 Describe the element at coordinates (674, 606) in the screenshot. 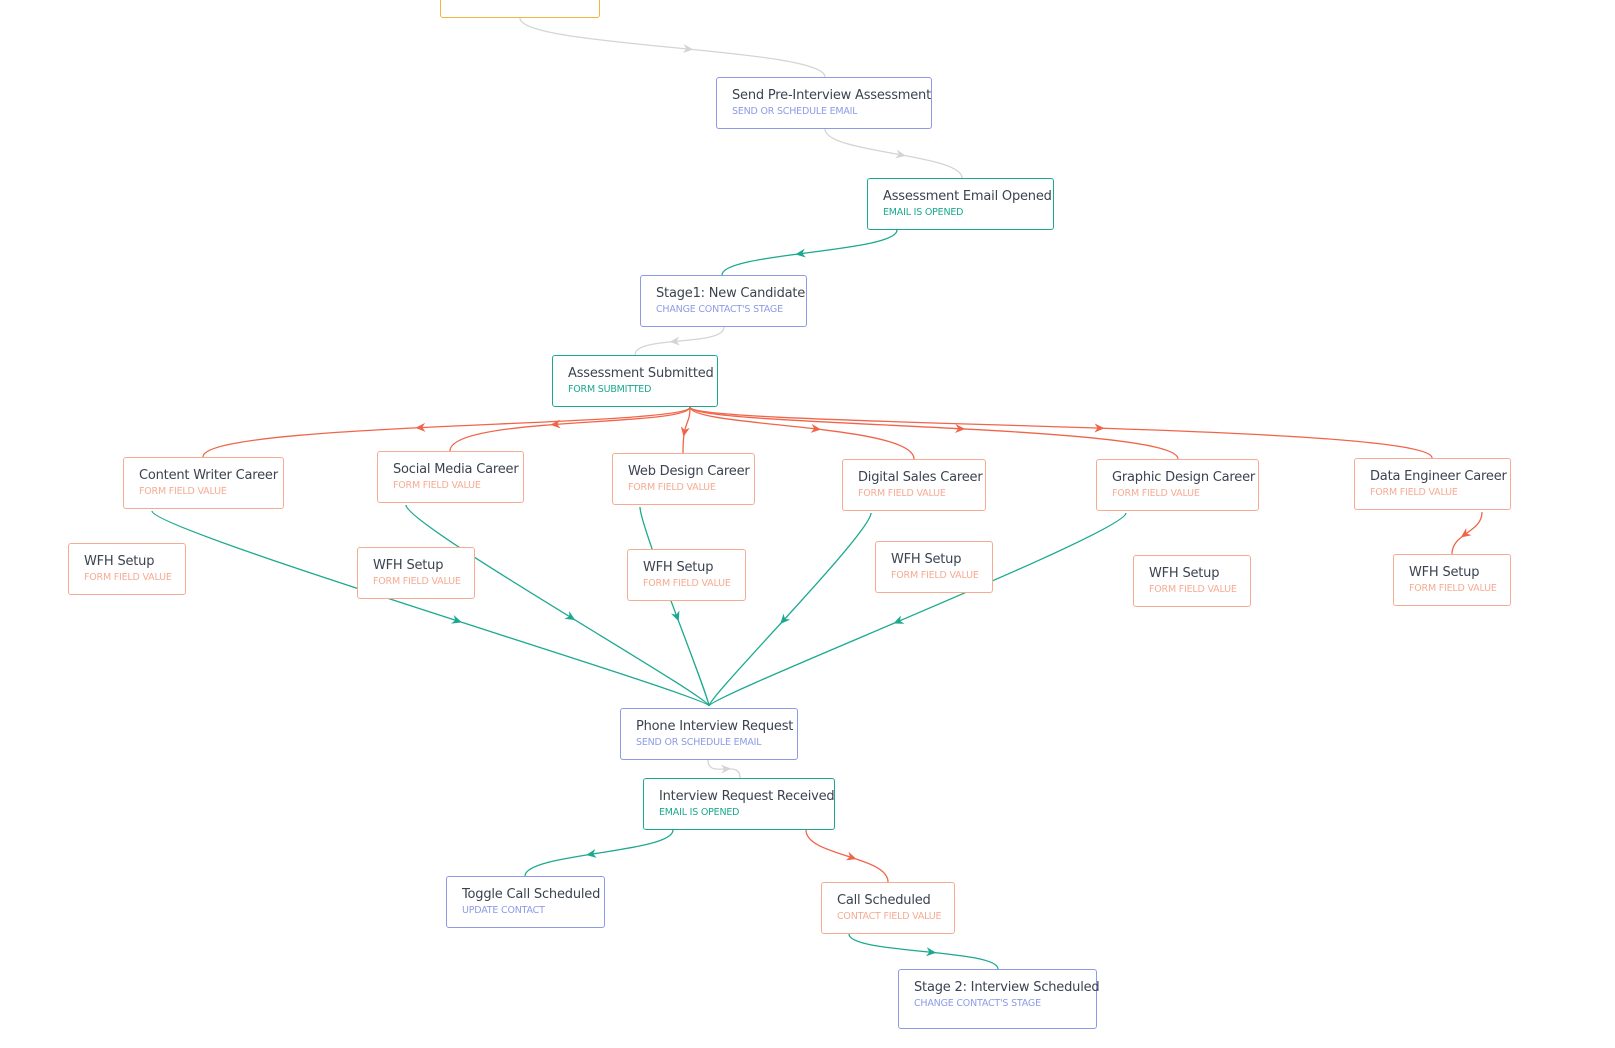

I see `connector-web_design-to-phone_interview` at that location.